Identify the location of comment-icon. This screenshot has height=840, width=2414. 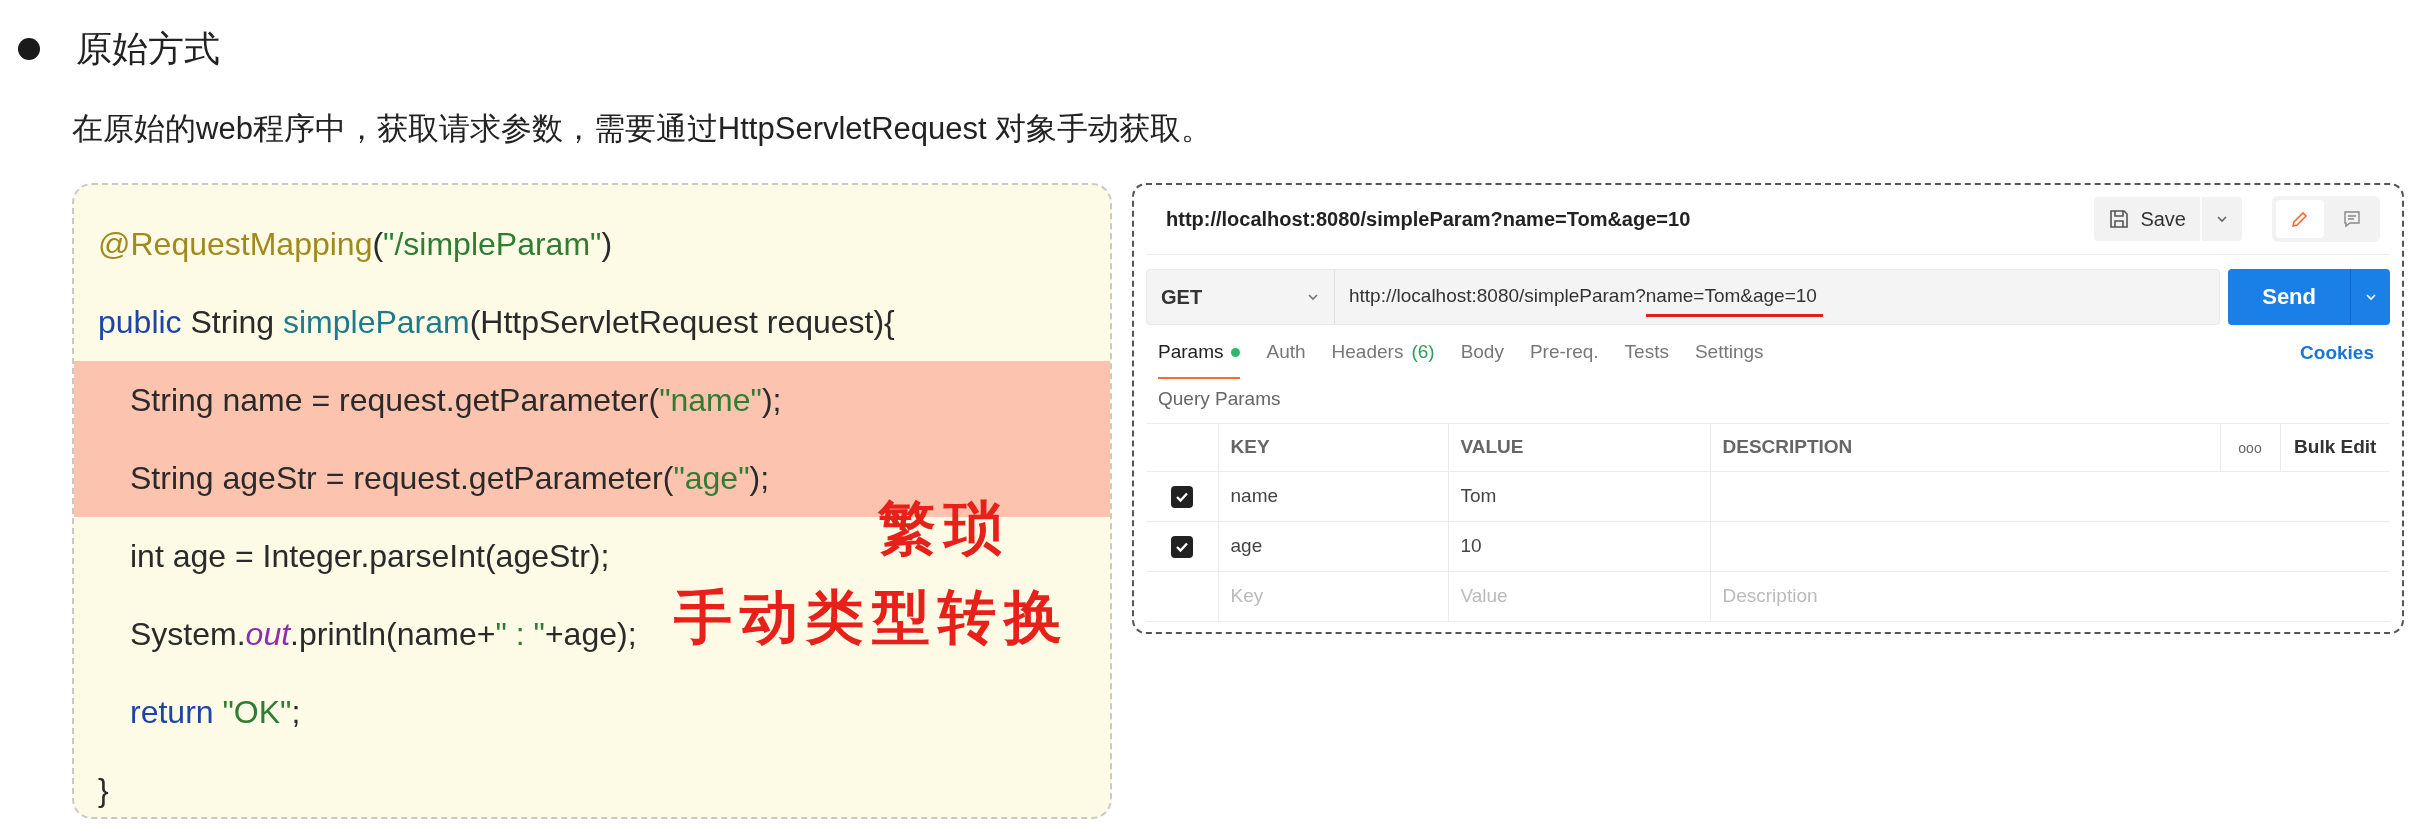
(2352, 219).